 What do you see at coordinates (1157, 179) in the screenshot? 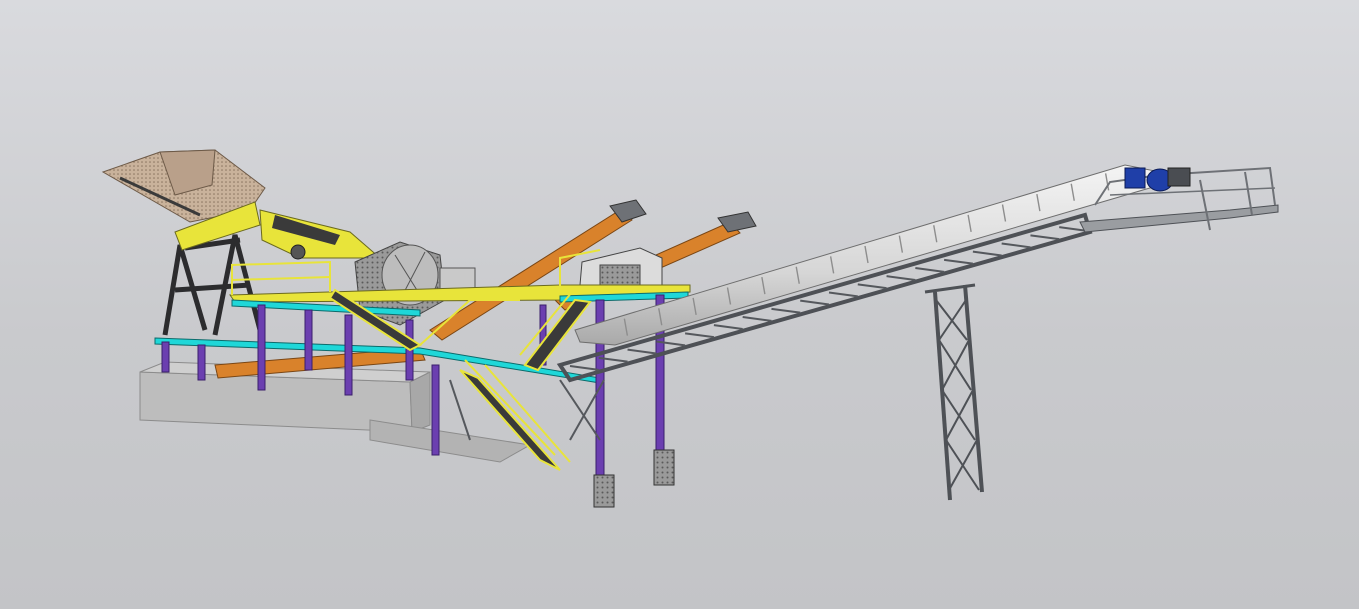
I see `drive-unit` at bounding box center [1157, 179].